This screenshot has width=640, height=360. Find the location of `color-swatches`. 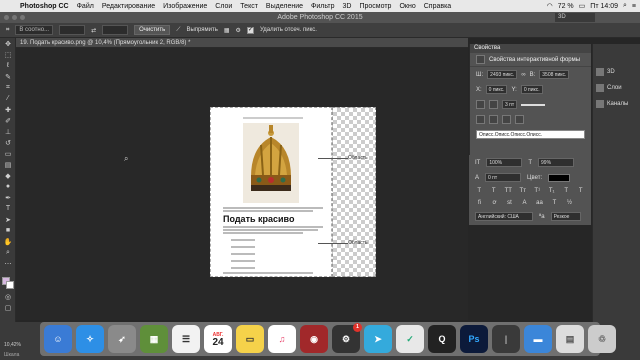

color-swatches is located at coordinates (8, 283).